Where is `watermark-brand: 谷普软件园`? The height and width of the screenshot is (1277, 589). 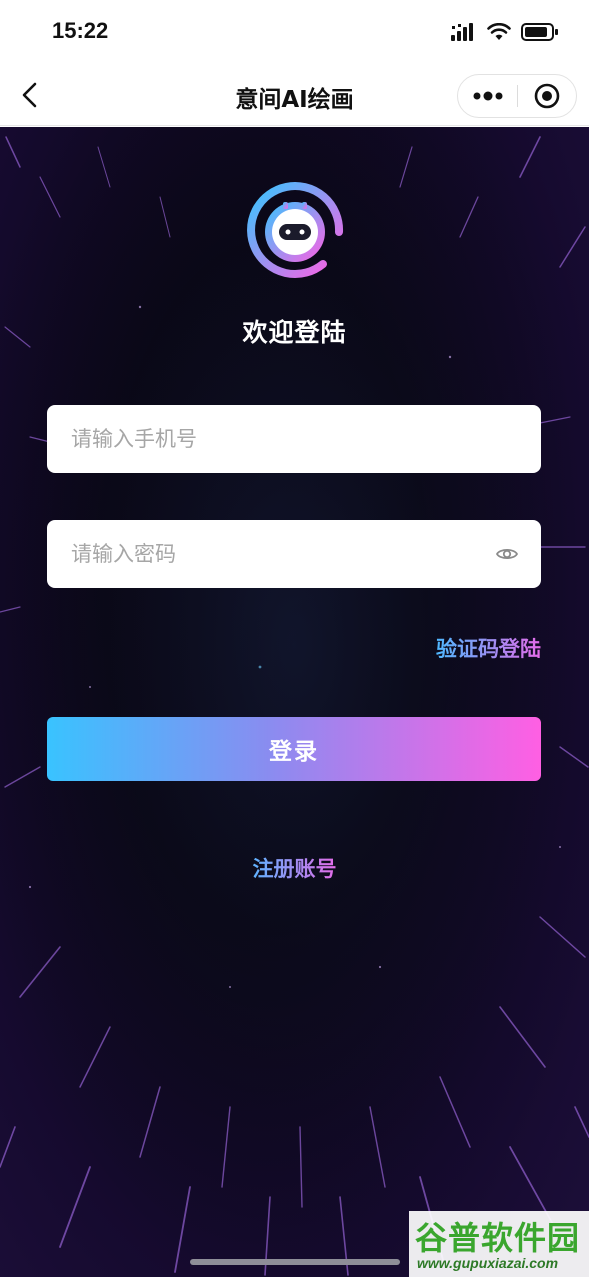
watermark-brand: 谷普软件园 is located at coordinates (498, 1238).